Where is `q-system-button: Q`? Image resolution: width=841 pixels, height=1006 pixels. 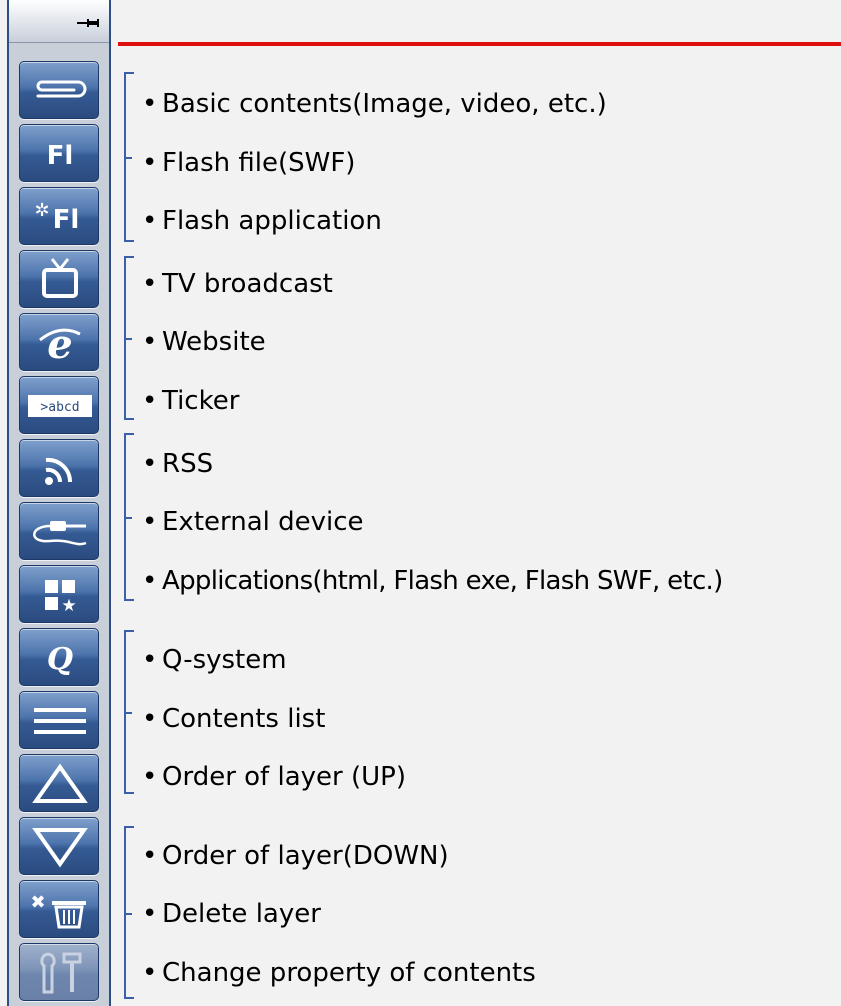 q-system-button: Q is located at coordinates (59, 657).